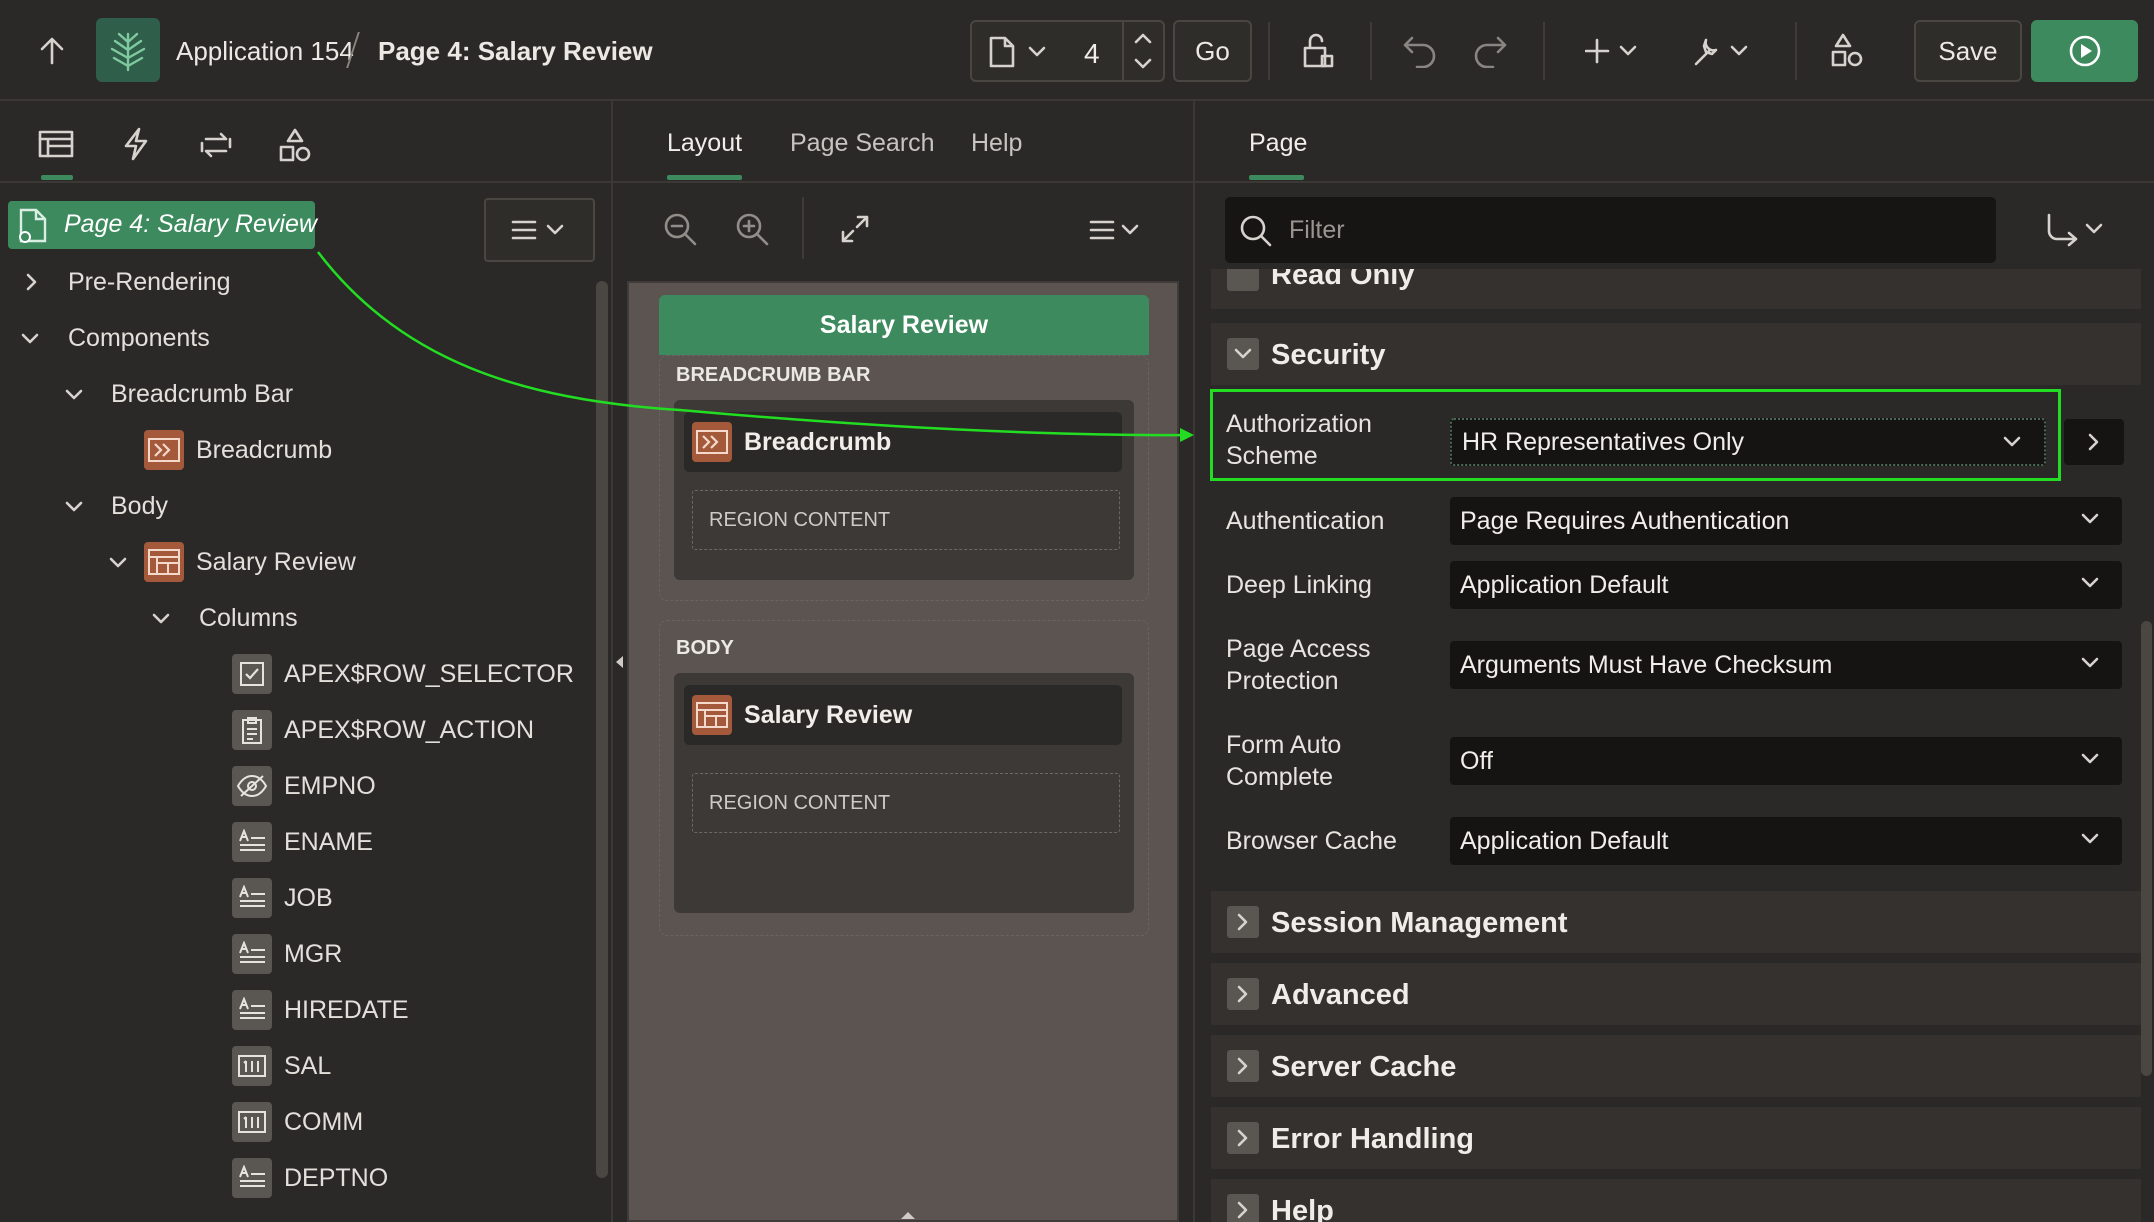 The height and width of the screenshot is (1222, 2154). I want to click on tree-item-salary-review: Salary Review, so click(276, 562).